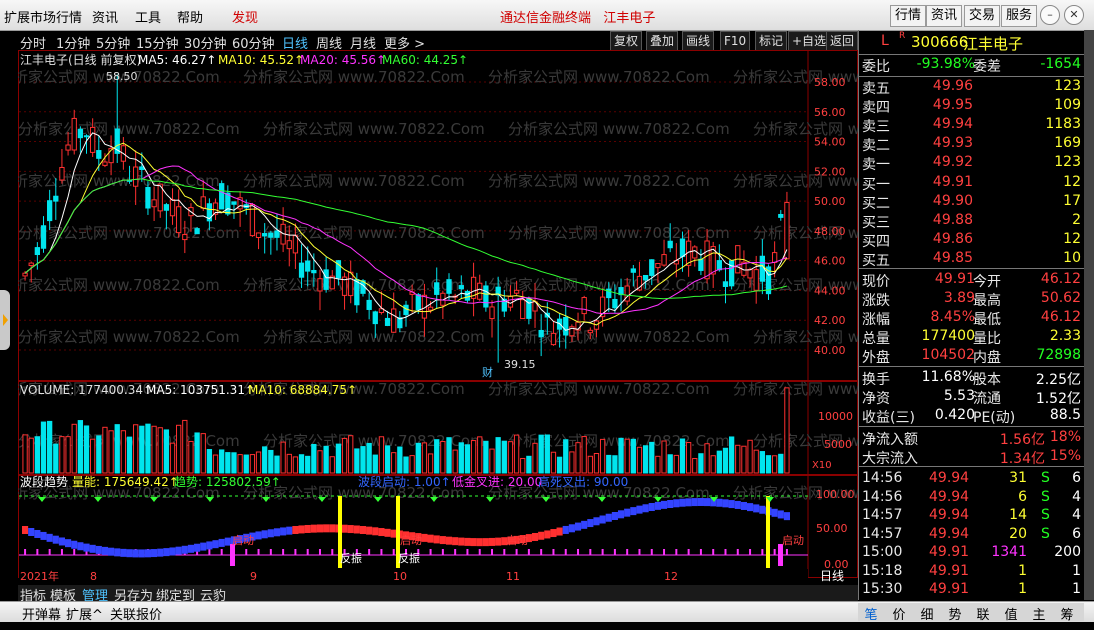 The width and height of the screenshot is (1094, 630). What do you see at coordinates (698, 41) in the screenshot?
I see `toolbar-button: 画线` at bounding box center [698, 41].